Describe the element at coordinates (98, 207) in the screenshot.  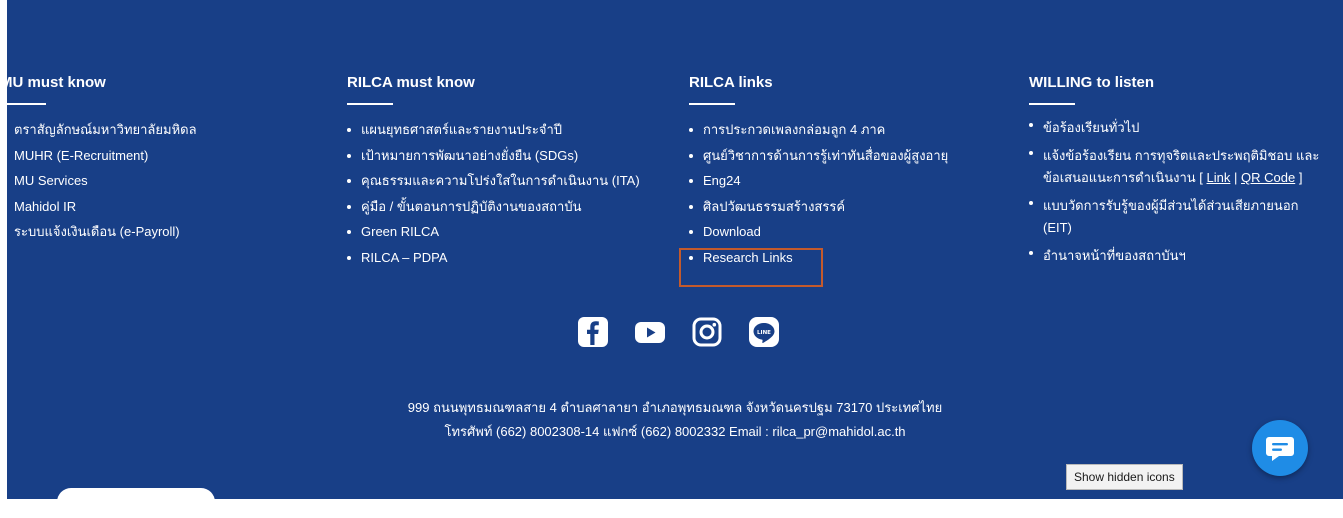
I see `footer-link: Mahidol IR` at that location.